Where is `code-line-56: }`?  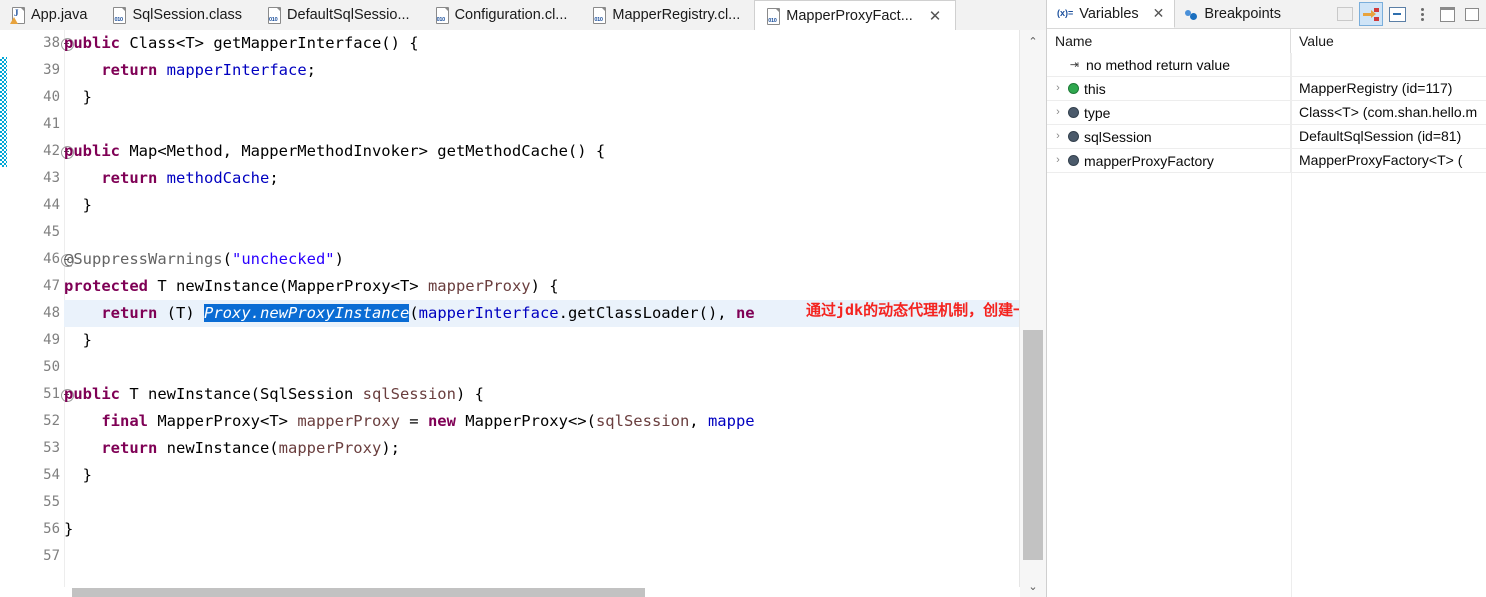
code-line-56: } is located at coordinates (542, 529).